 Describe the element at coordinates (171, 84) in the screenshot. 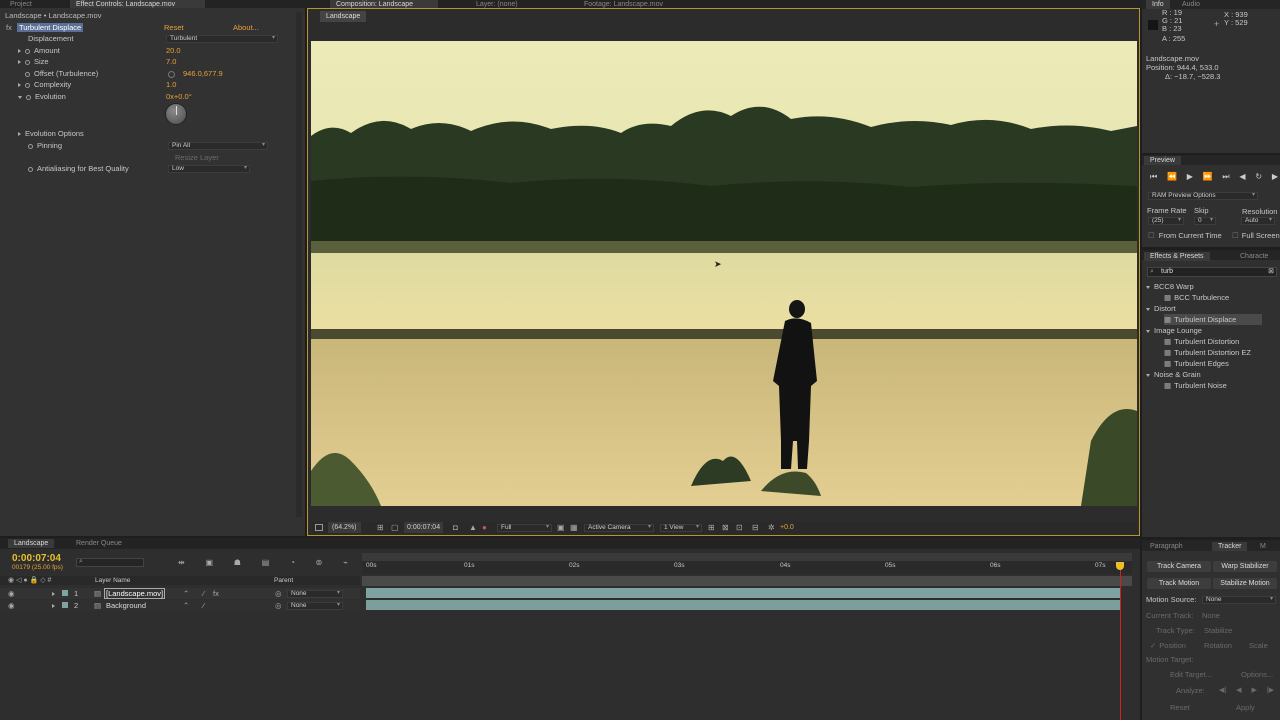

I see `complexity-value: 1.0` at that location.